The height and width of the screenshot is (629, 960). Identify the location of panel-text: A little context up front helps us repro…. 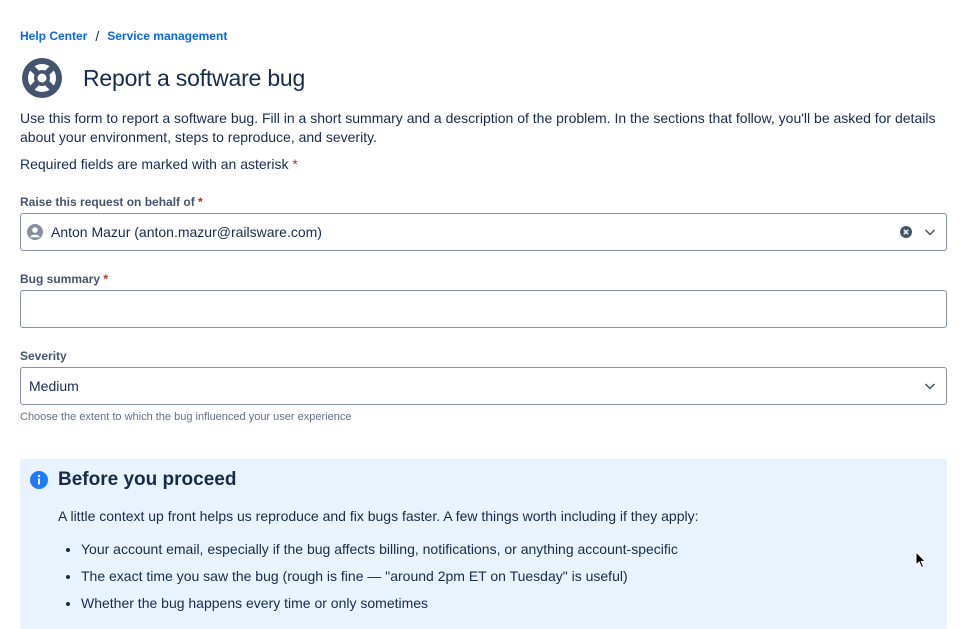
(378, 516).